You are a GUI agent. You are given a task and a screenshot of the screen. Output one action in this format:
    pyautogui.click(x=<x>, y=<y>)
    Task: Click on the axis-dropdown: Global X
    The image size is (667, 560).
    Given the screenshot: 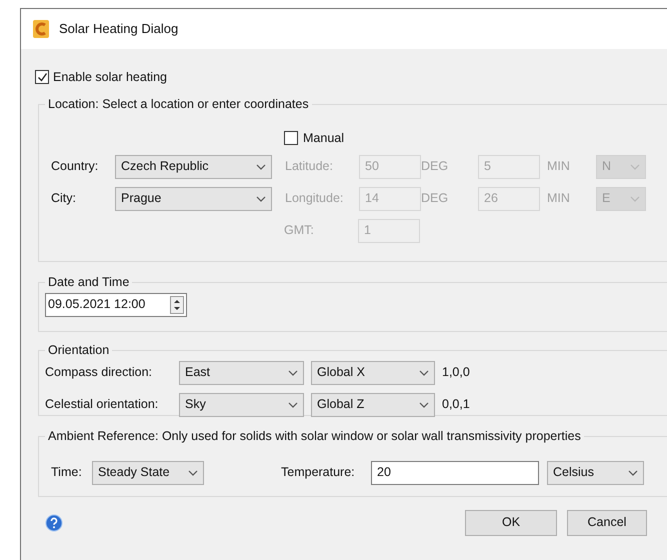 What is the action you would take?
    pyautogui.click(x=373, y=372)
    